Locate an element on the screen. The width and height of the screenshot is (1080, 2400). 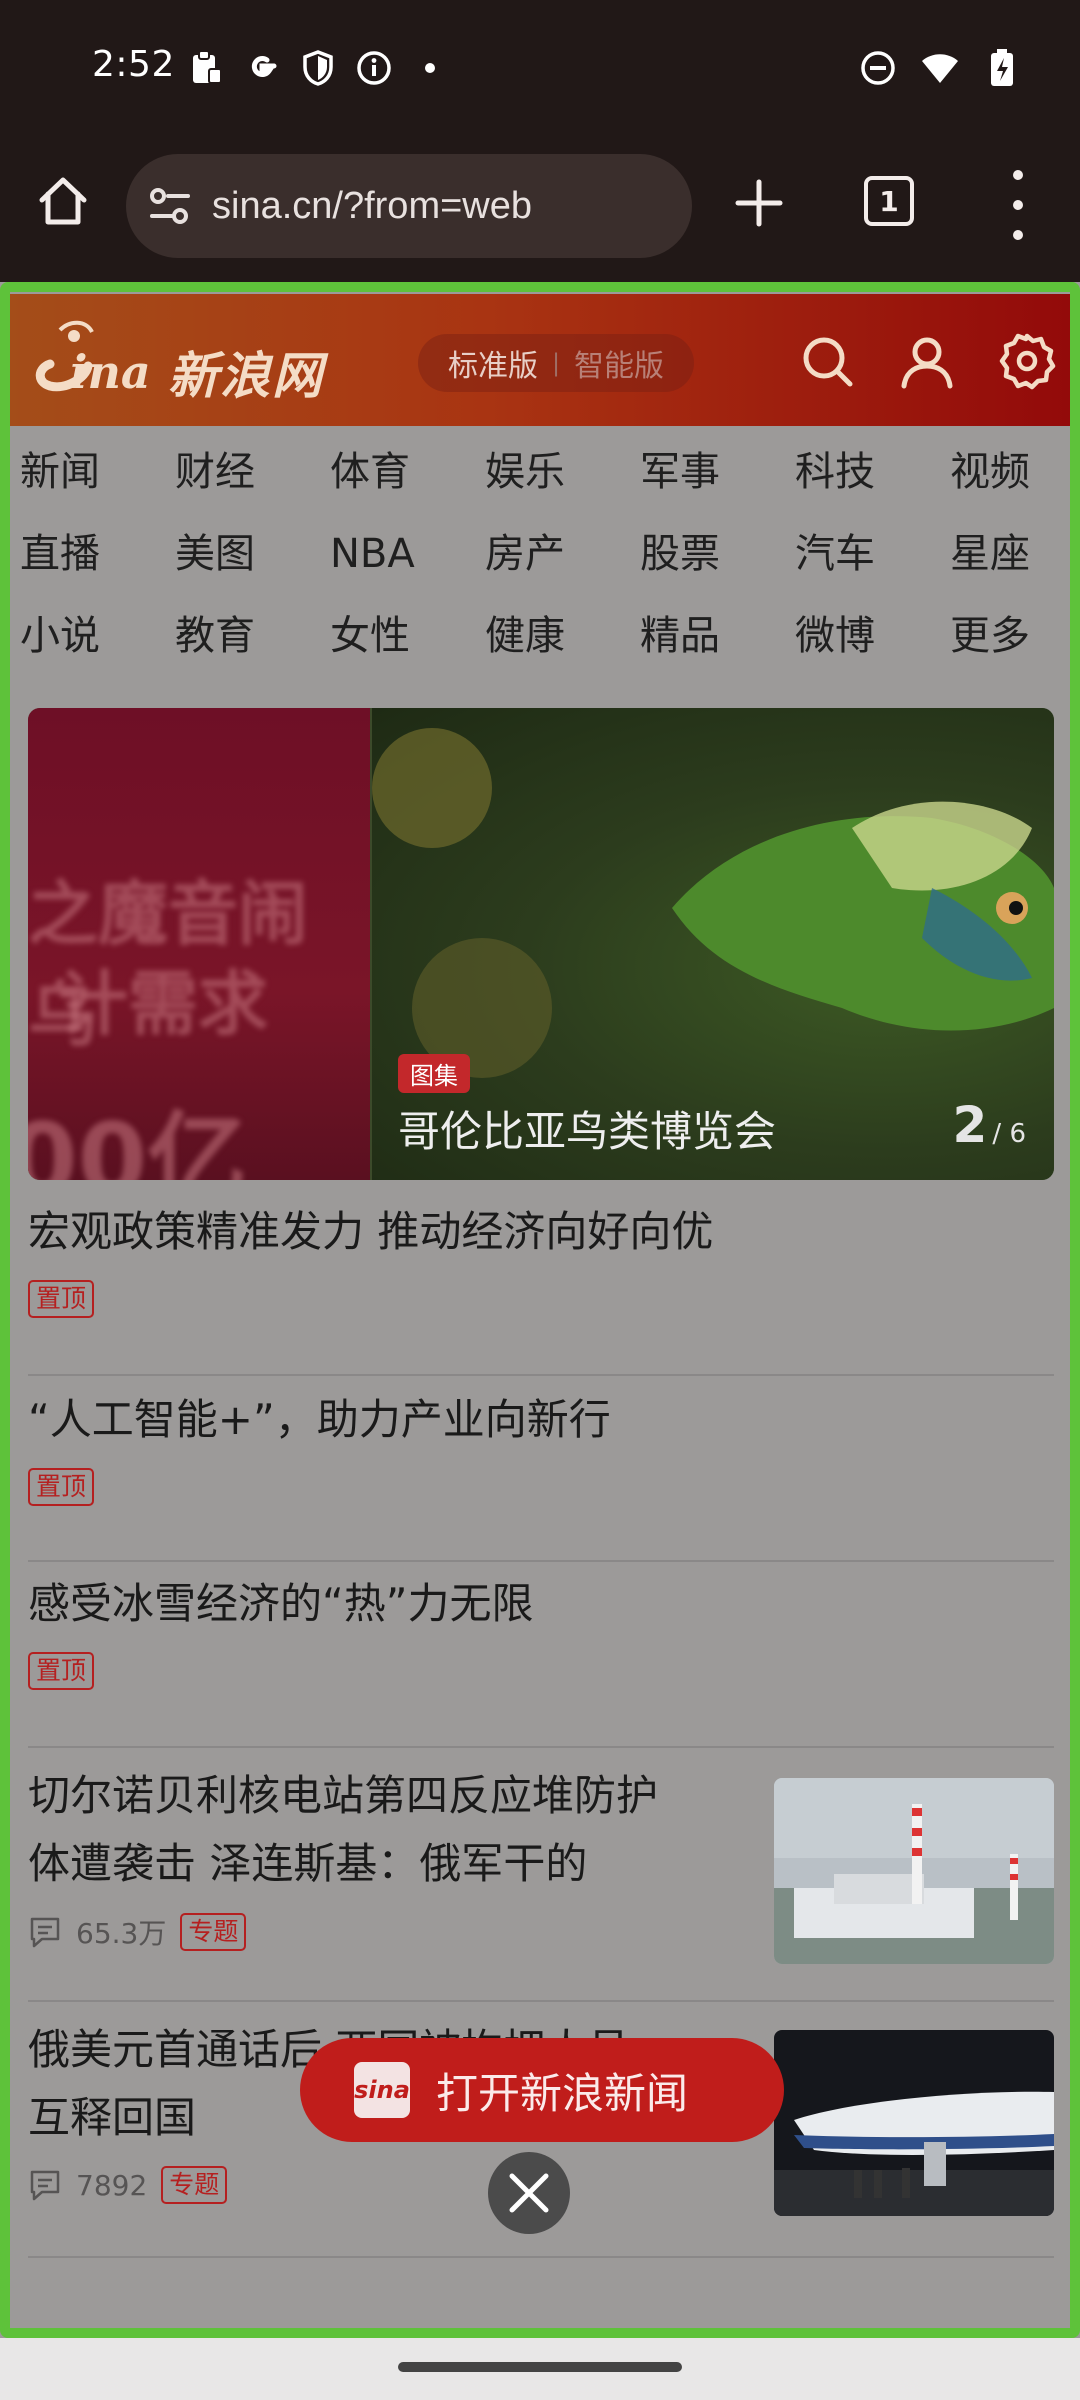
site-header: ina 新浪网 标准版 | 智能版 is located at coordinates (540, 360).